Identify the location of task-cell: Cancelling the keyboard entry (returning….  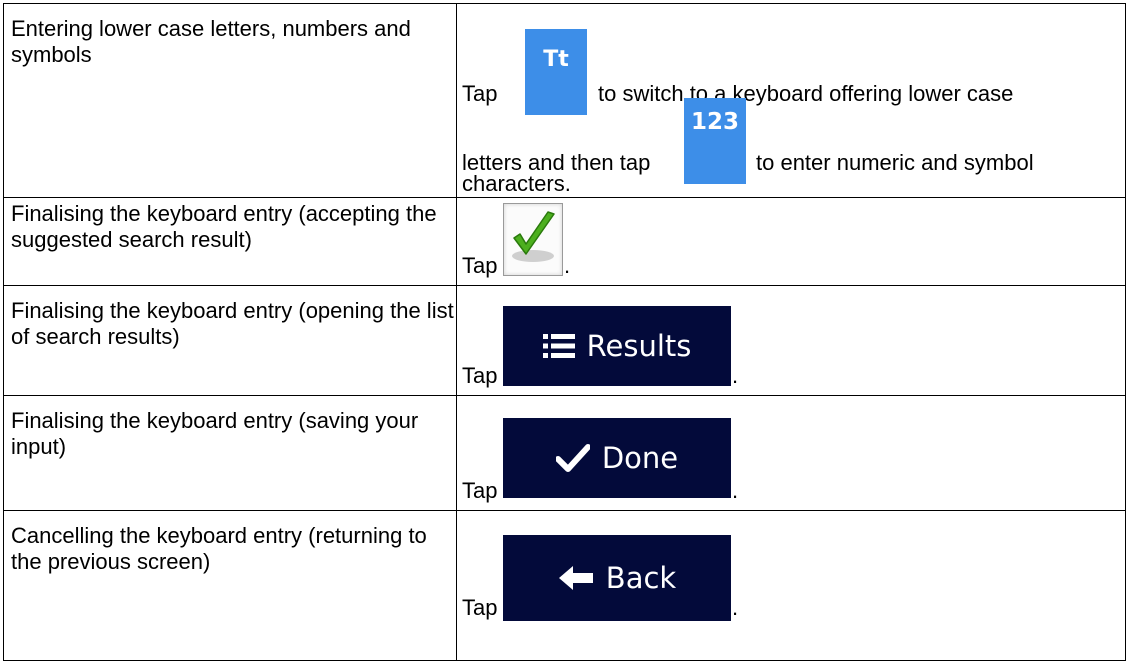
(230, 585).